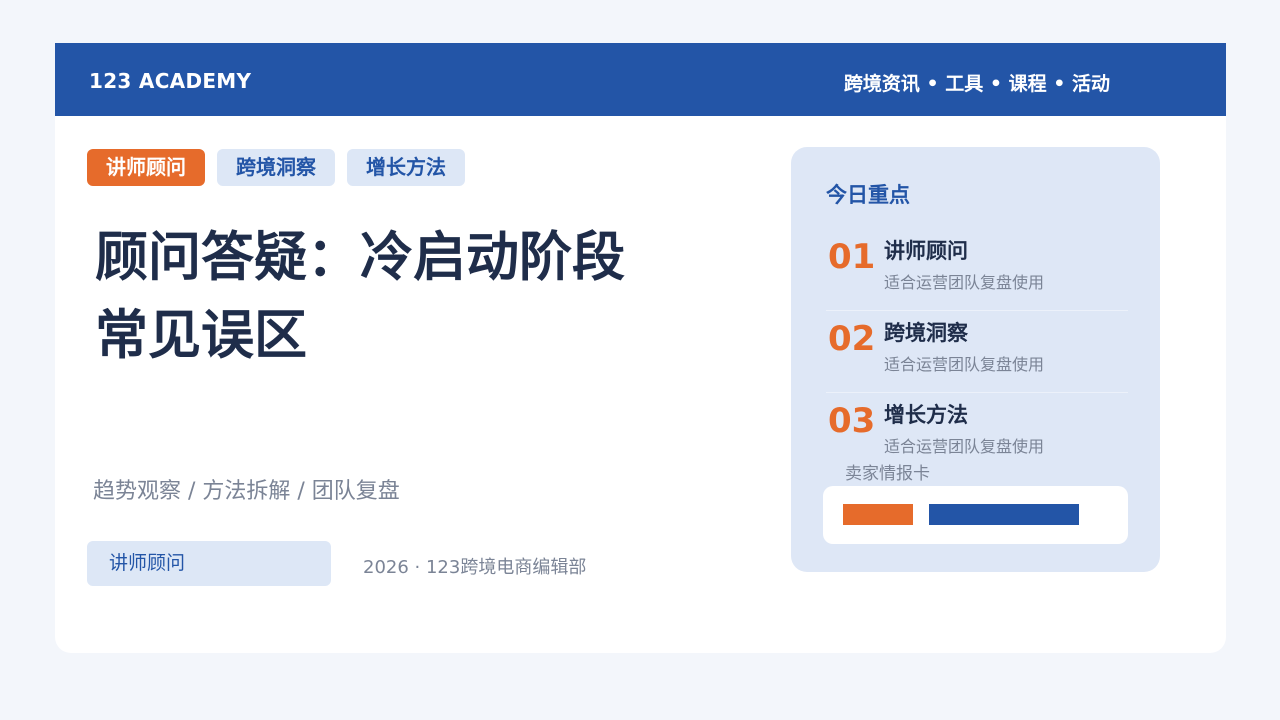 The width and height of the screenshot is (1280, 720). What do you see at coordinates (415, 297) in the screenshot?
I see `page-title: 顾问答疑：冷启动阶段 常见误区` at bounding box center [415, 297].